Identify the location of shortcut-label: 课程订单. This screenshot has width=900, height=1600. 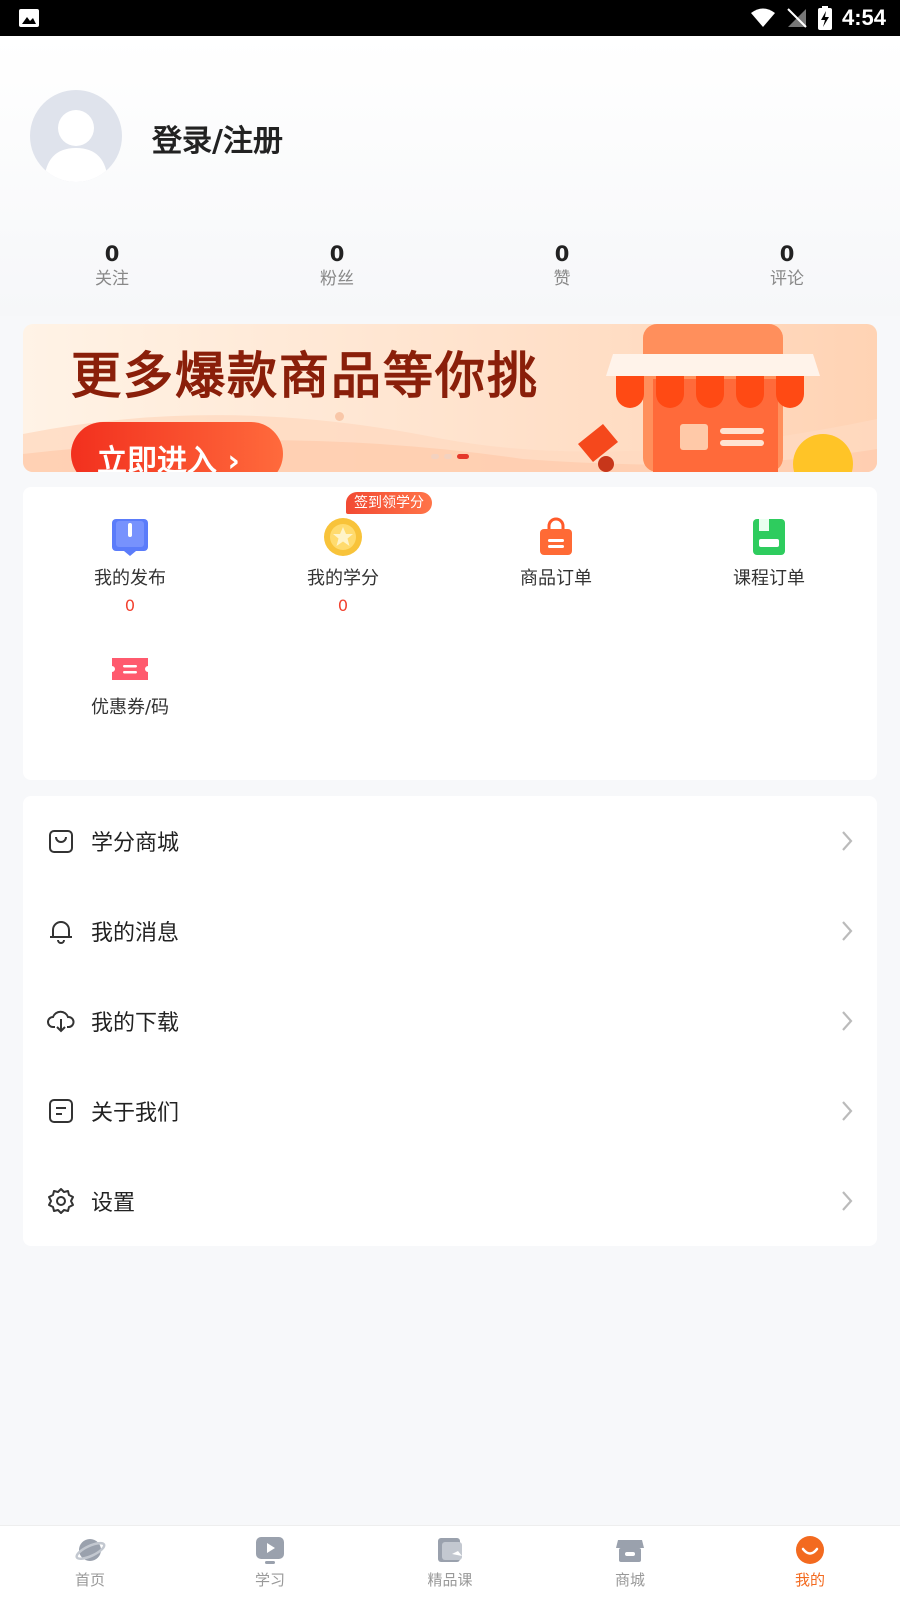
(769, 578).